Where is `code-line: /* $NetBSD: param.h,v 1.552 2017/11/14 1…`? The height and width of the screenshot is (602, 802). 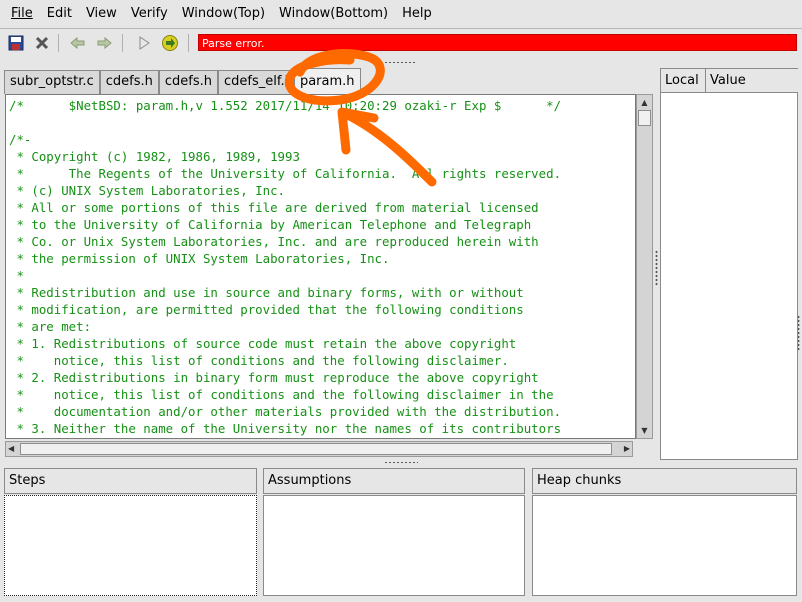 code-line: /* $NetBSD: param.h,v 1.552 2017/11/14 1… is located at coordinates (285, 105).